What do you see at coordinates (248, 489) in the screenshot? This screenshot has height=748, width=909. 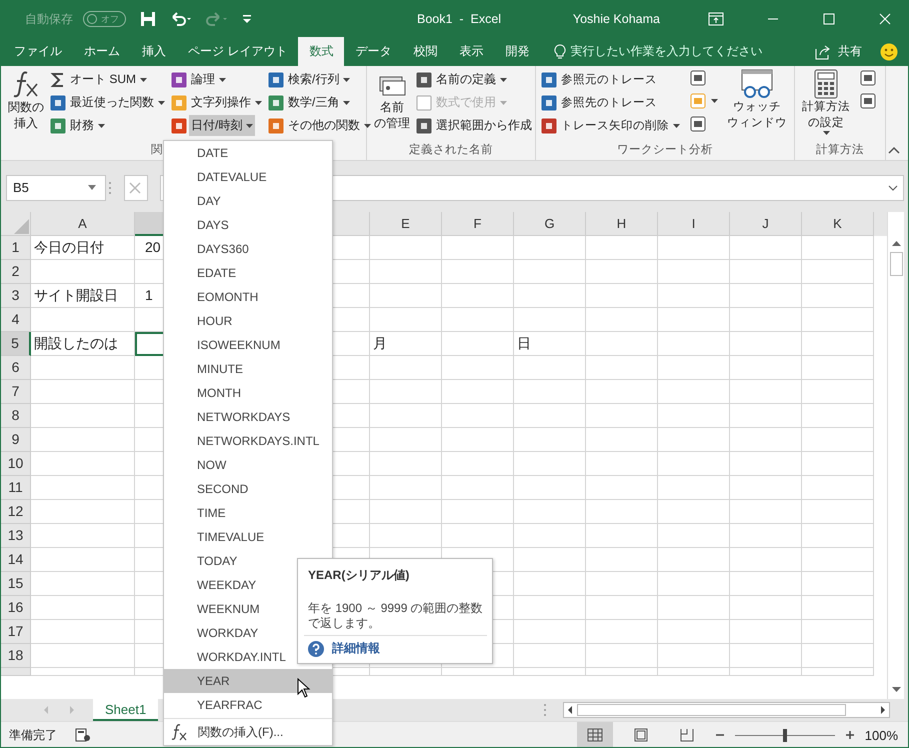 I see `menu-item: SECOND` at bounding box center [248, 489].